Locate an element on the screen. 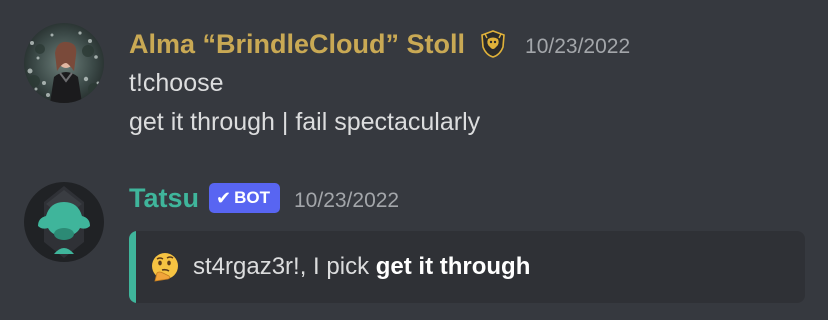 The height and width of the screenshot is (320, 828). message-header: Alma “BrindleCloud” Stoll 10/23/2022 is located at coordinates (379, 44).